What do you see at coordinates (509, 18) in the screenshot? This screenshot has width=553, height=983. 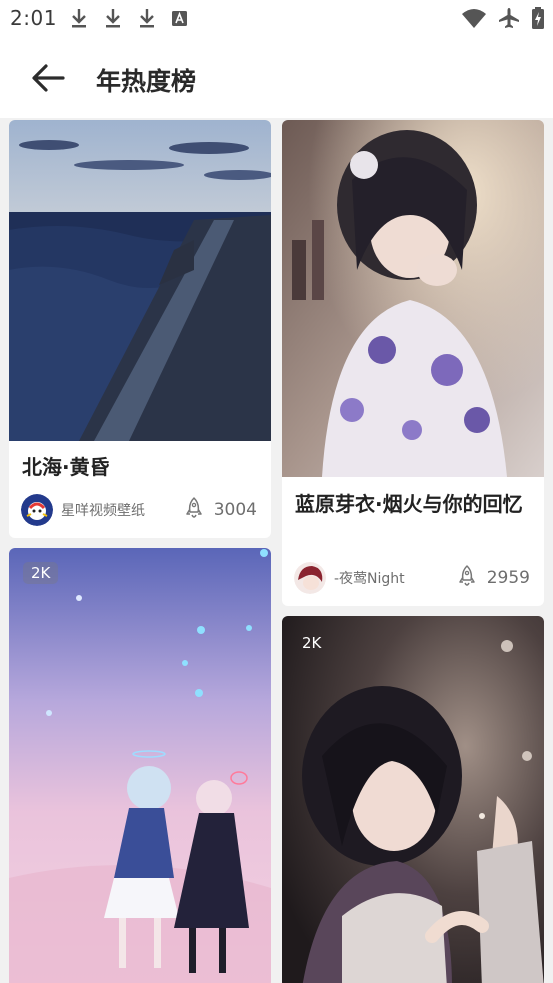 I see `airplane-icon` at bounding box center [509, 18].